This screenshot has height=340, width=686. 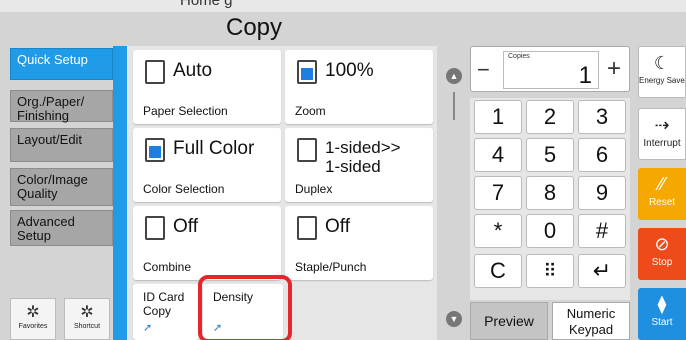 What do you see at coordinates (585, 75) in the screenshot?
I see `copies-value: 1` at bounding box center [585, 75].